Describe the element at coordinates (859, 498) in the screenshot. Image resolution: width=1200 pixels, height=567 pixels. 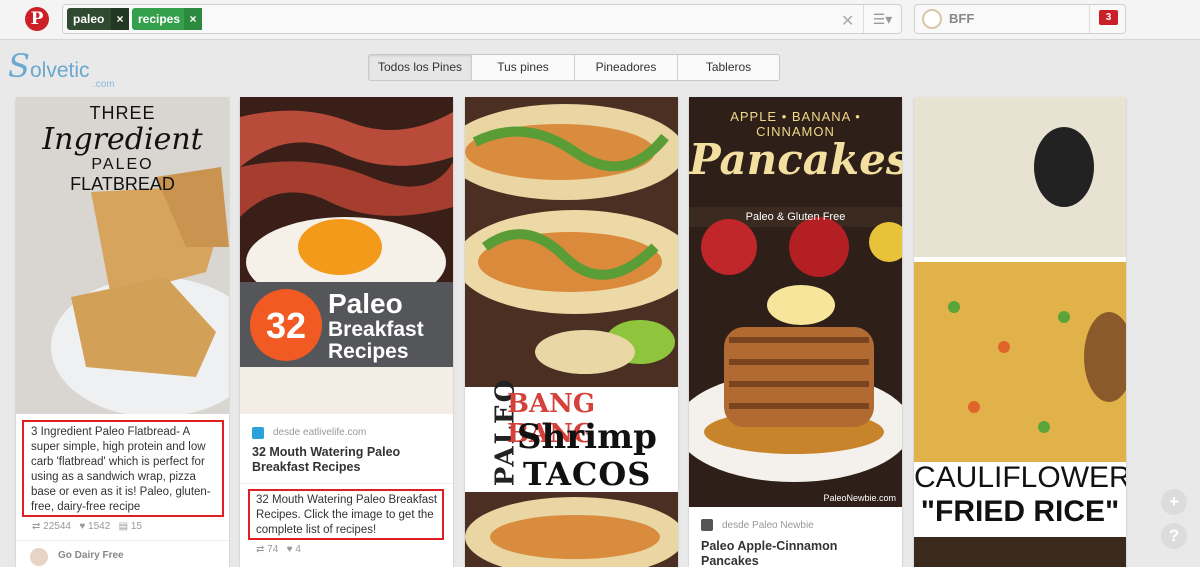
I see `pin-image-text: PaleoNewbie.com` at that location.